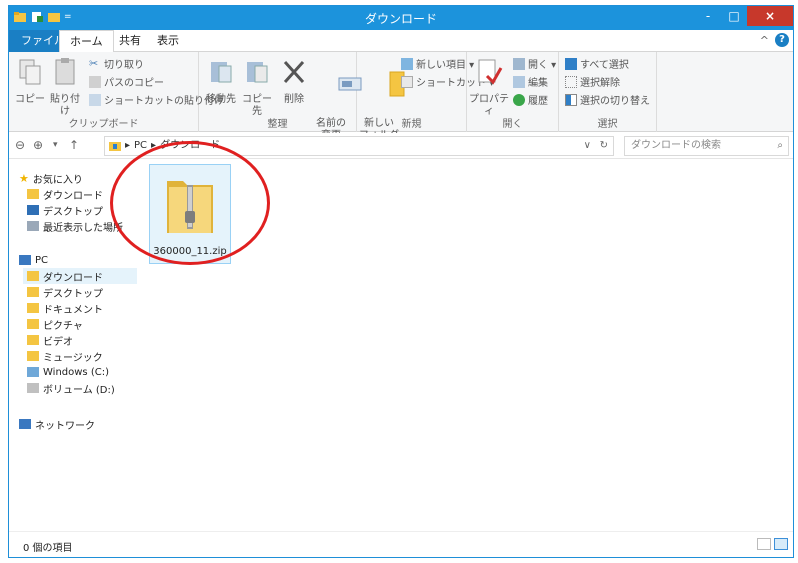 Image resolution: width=798 pixels, height=563 pixels. Describe the element at coordinates (33, 324) in the screenshot. I see `pictures-folder-icon` at that location.